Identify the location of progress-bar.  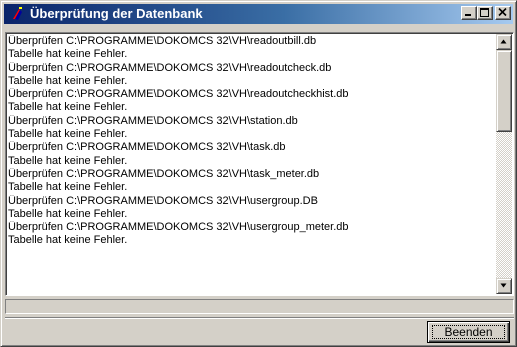
(259, 306).